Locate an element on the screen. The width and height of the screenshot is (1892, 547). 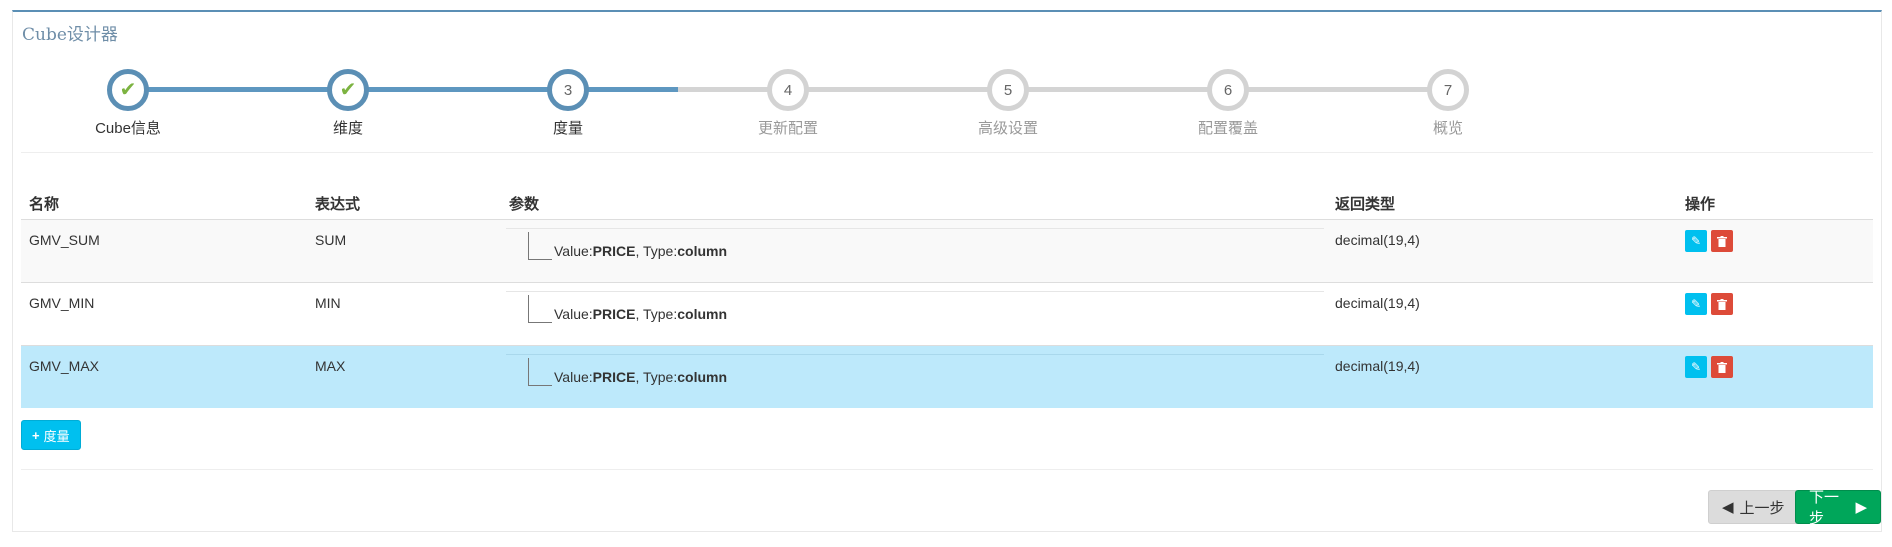
step-dimensions: ✔ 维度 is located at coordinates (348, 103).